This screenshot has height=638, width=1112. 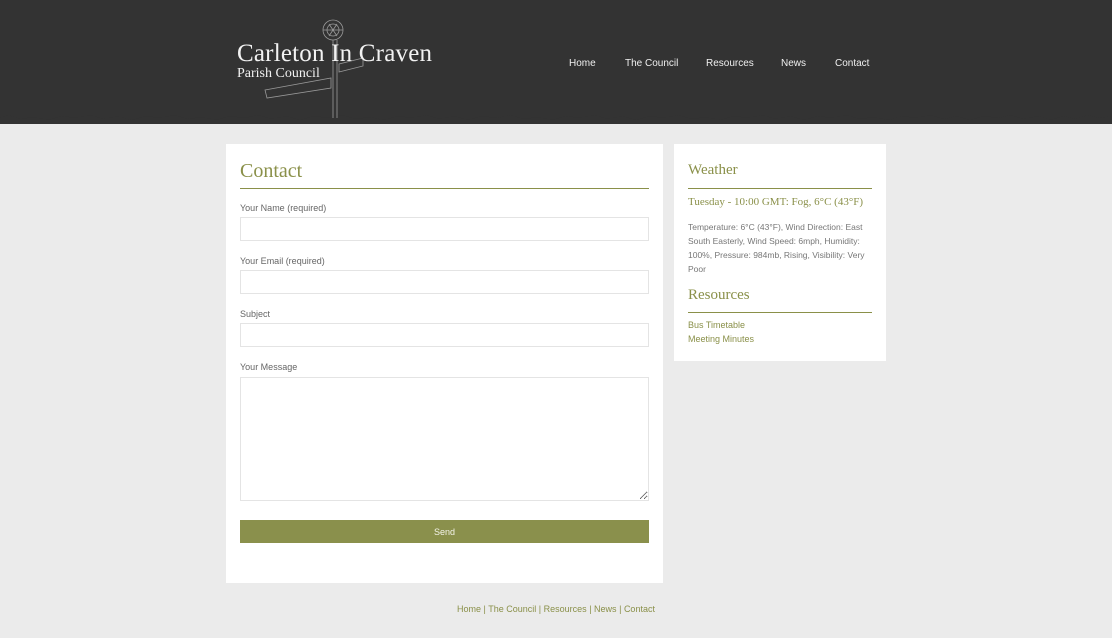 What do you see at coordinates (719, 295) in the screenshot?
I see `resources-heading: Resources` at bounding box center [719, 295].